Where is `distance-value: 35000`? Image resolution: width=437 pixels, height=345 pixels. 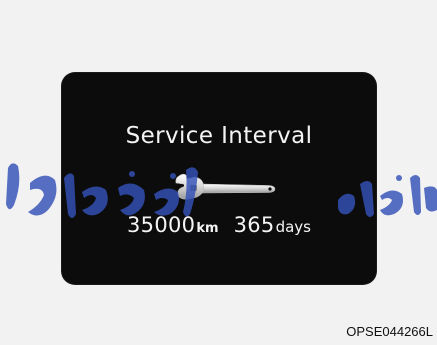
distance-value: 35000 is located at coordinates (161, 225).